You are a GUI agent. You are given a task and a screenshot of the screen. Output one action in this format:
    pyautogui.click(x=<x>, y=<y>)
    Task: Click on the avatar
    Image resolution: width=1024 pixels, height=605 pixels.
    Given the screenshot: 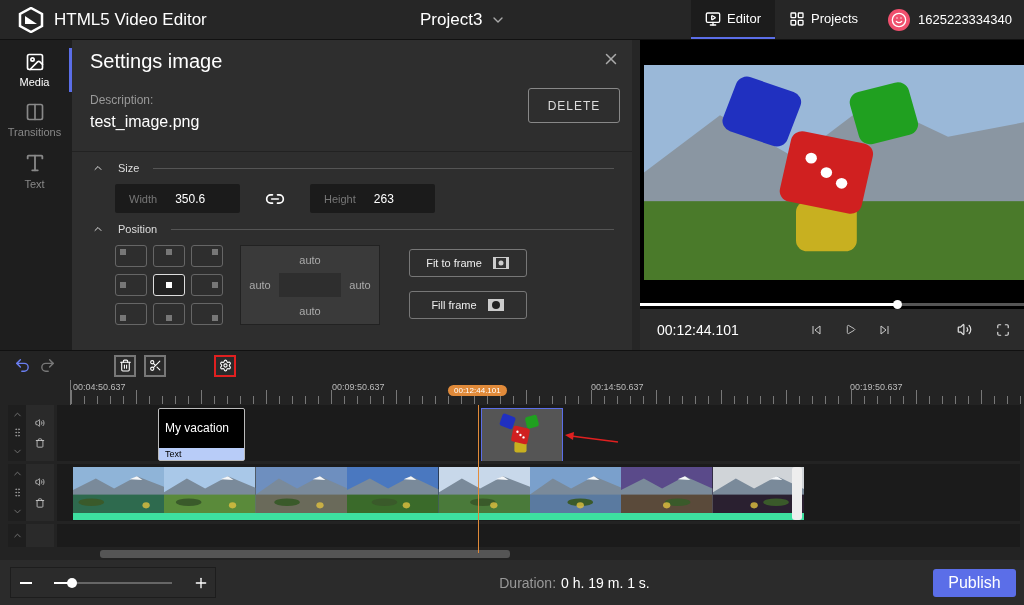 What is the action you would take?
    pyautogui.click(x=899, y=19)
    